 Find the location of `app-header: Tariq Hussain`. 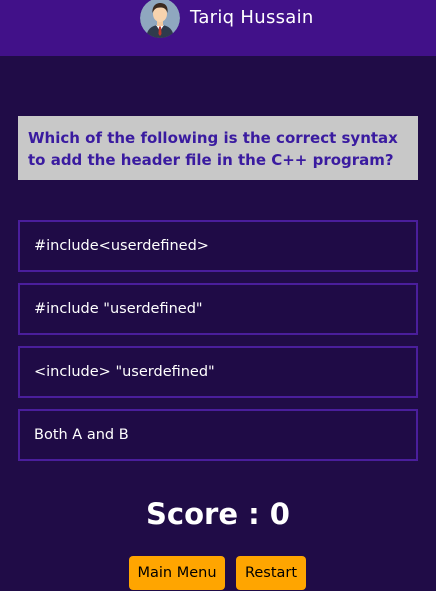

app-header: Tariq Hussain is located at coordinates (218, 28).